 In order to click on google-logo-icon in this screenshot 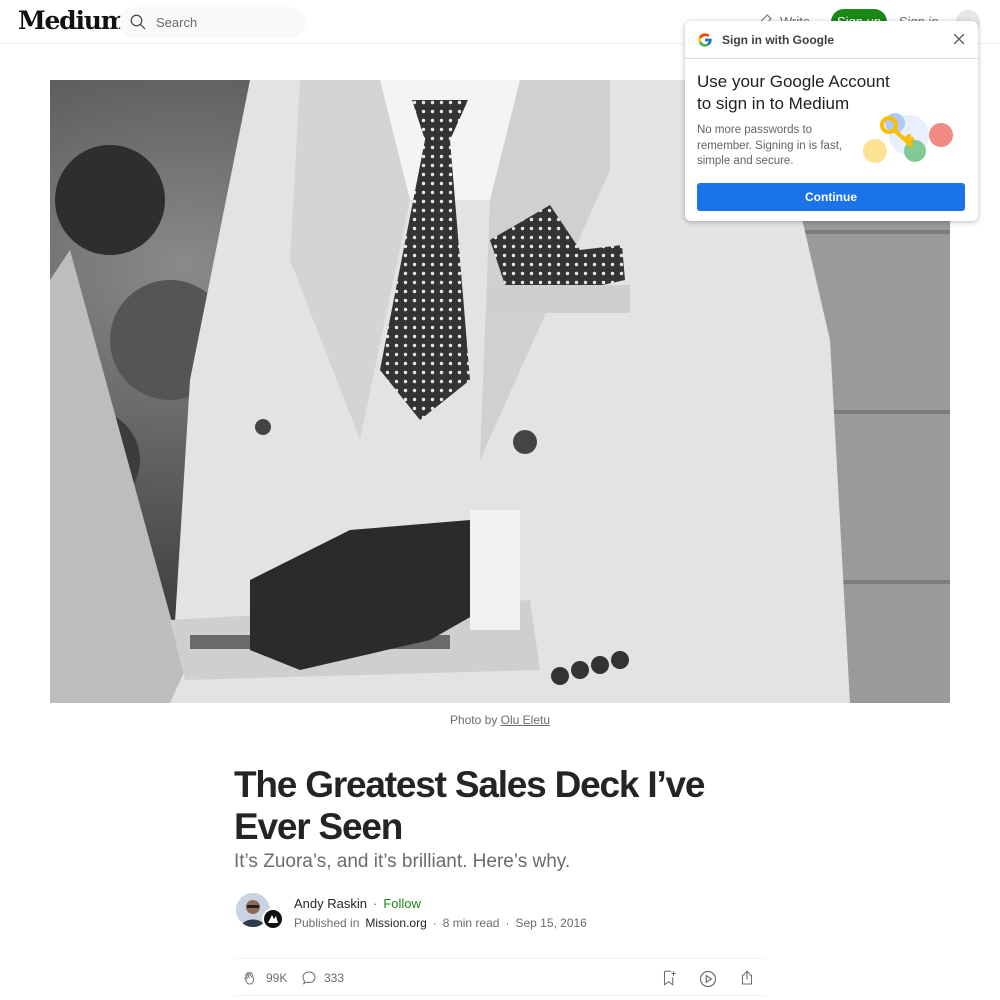, I will do `click(705, 40)`.